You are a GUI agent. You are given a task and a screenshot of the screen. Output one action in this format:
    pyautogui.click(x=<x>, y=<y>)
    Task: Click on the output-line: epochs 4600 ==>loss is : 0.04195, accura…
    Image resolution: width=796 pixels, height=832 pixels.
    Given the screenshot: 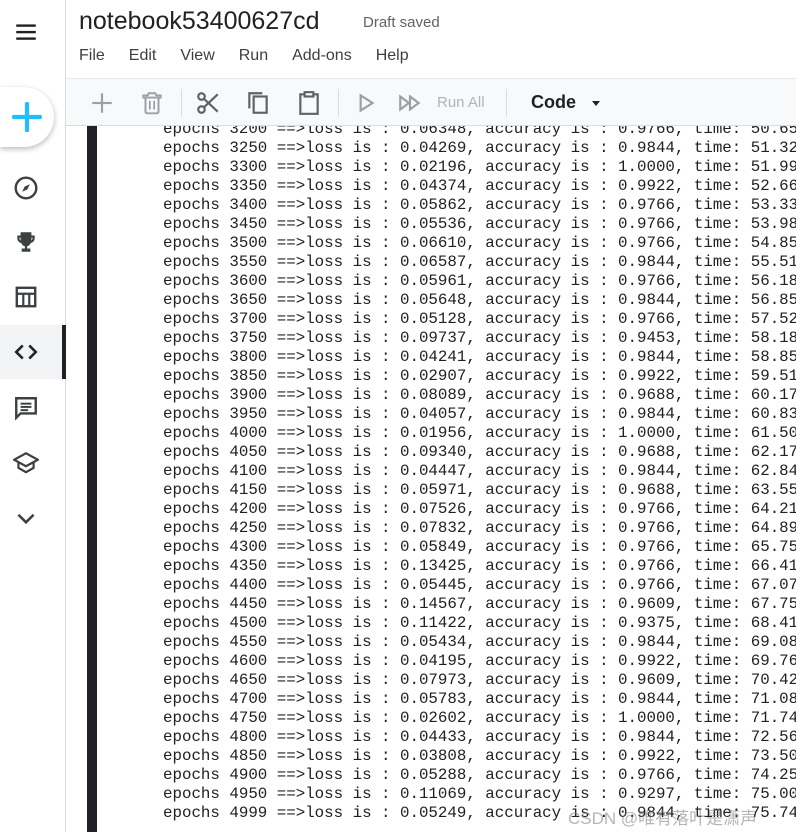 What is the action you would take?
    pyautogui.click(x=479, y=661)
    